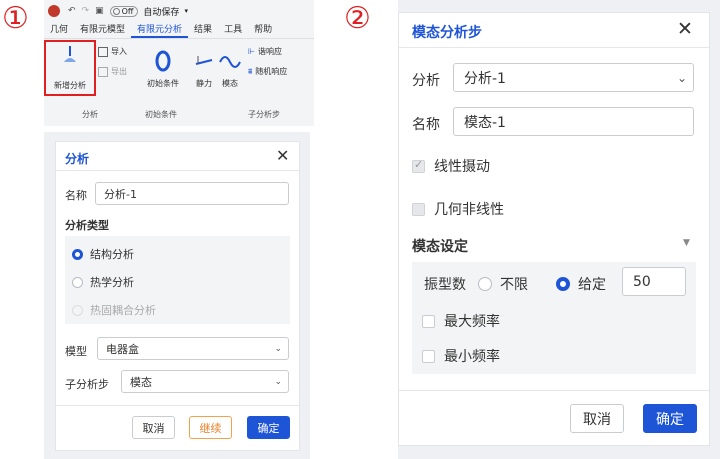 This screenshot has width=720, height=459. Describe the element at coordinates (686, 243) in the screenshot. I see `collapse-icon: ▼` at that location.